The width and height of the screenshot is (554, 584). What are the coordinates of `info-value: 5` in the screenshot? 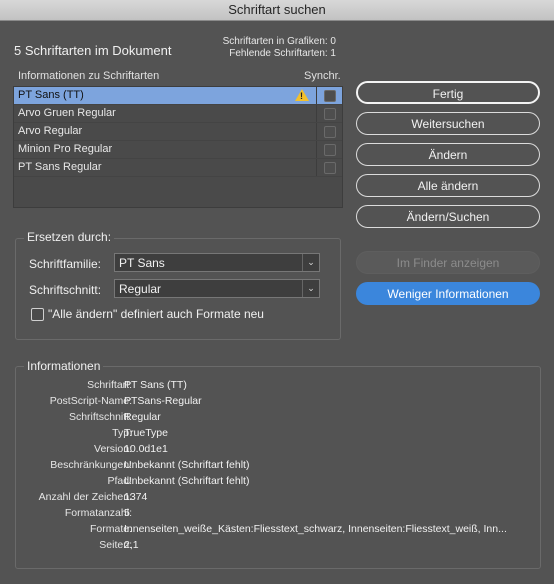 It's located at (127, 513).